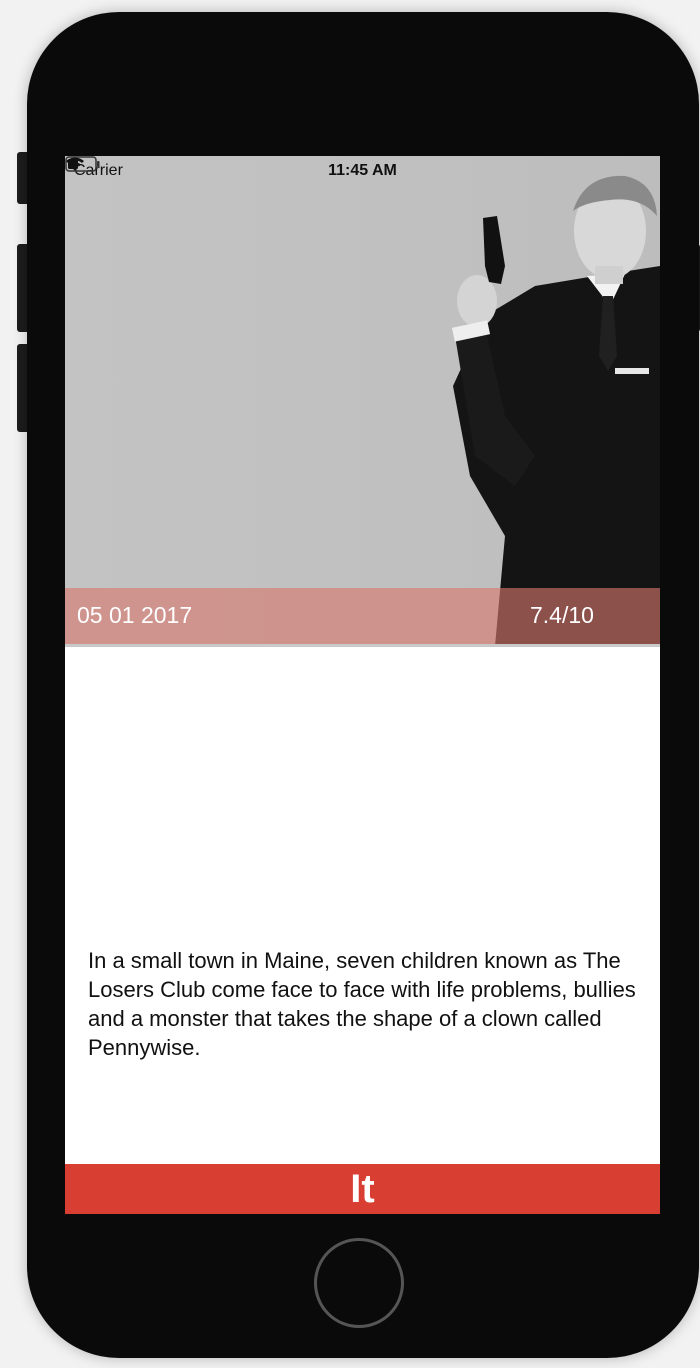 This screenshot has height=1368, width=700. I want to click on release-date: 05 01 2017, so click(135, 615).